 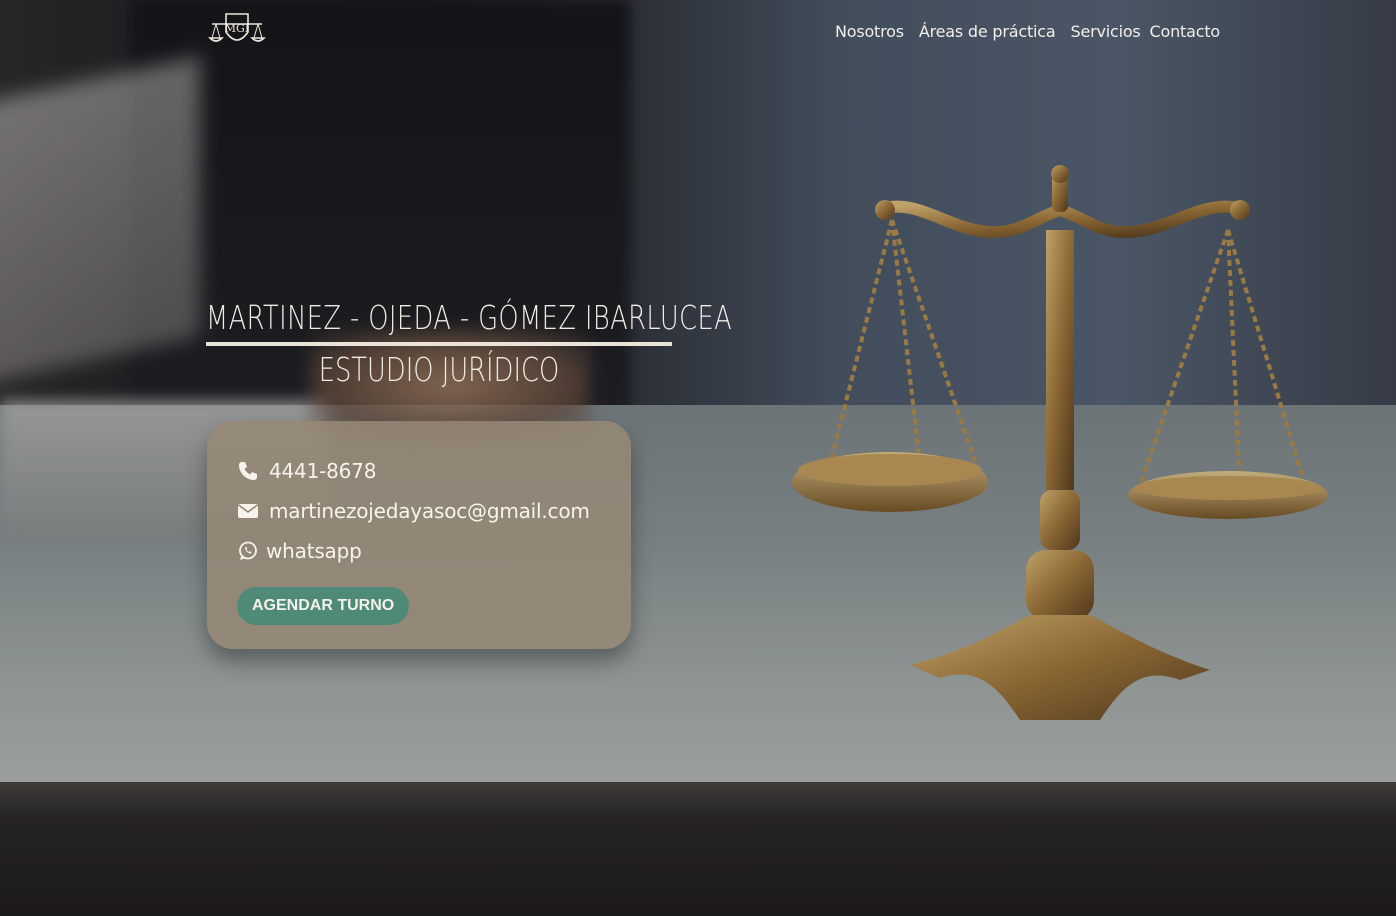 I want to click on whatsapp-link: whatsapp, so click(x=314, y=551).